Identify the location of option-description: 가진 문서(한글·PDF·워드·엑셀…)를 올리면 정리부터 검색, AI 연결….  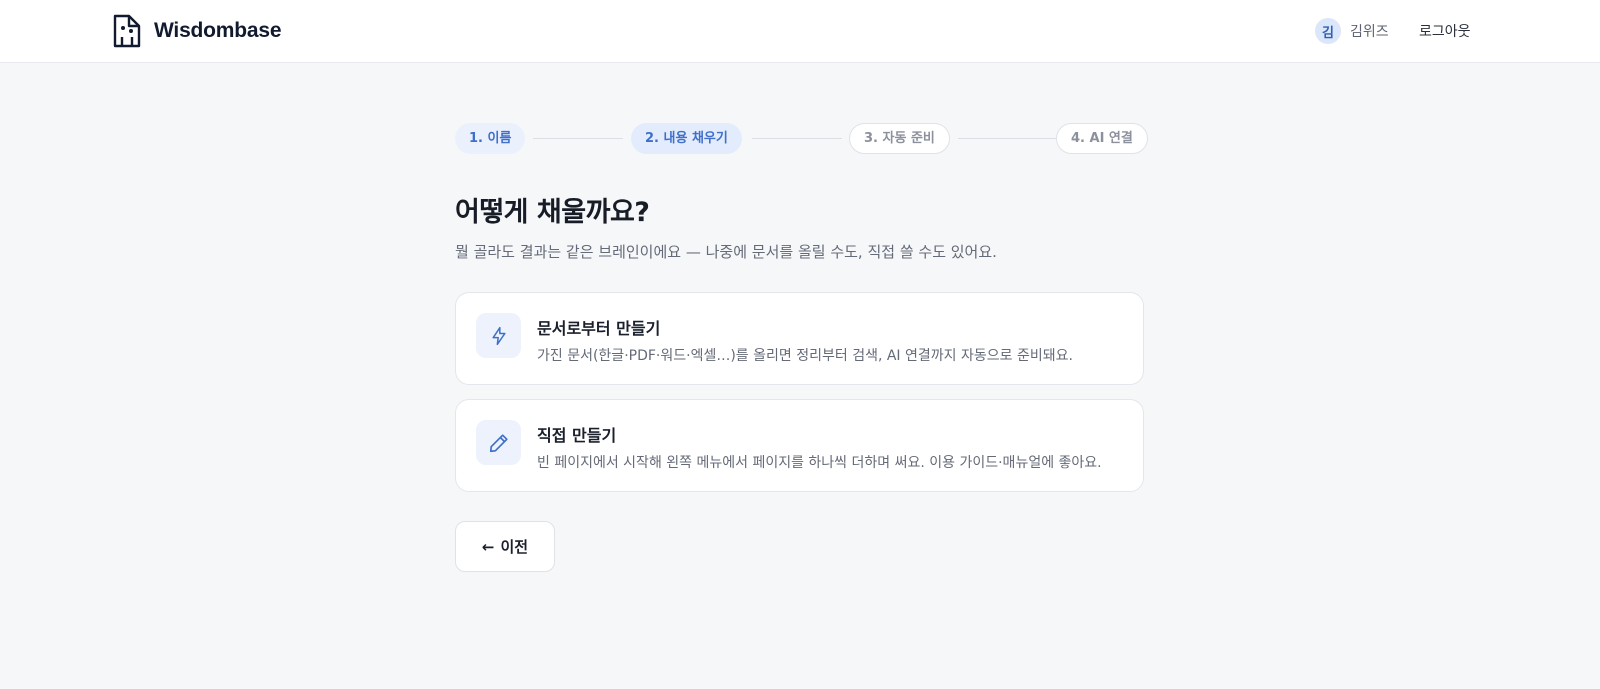
(805, 356).